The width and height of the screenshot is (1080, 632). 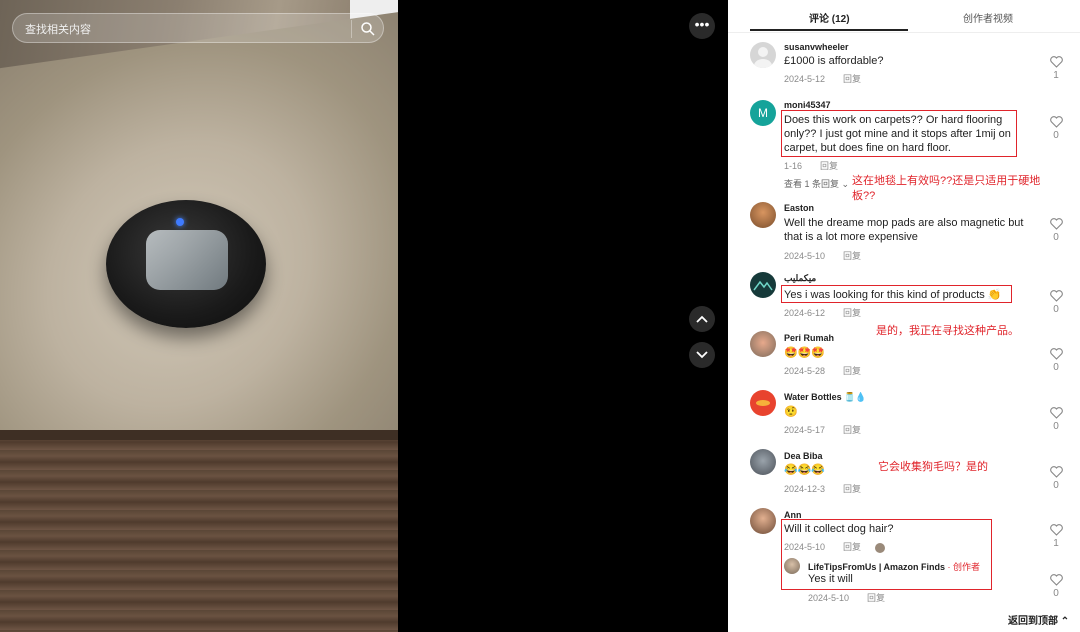 I want to click on comment-date: 2024-5-10, so click(x=805, y=256).